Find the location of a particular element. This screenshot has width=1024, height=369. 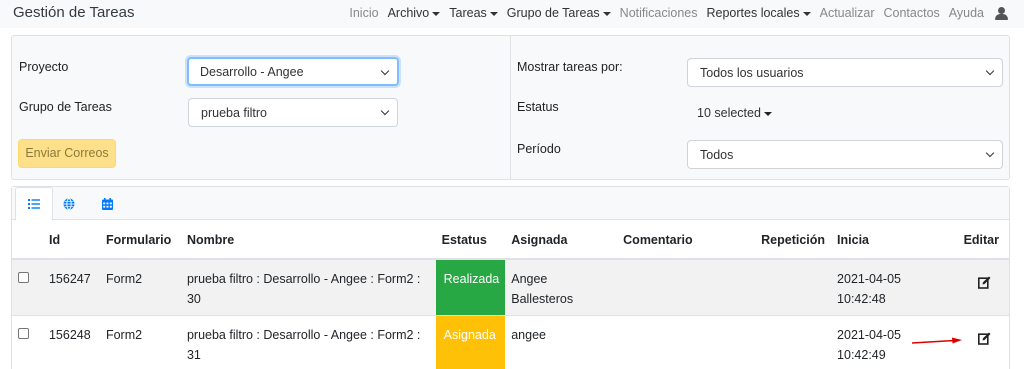

cell-id: 156248 is located at coordinates (71, 342).